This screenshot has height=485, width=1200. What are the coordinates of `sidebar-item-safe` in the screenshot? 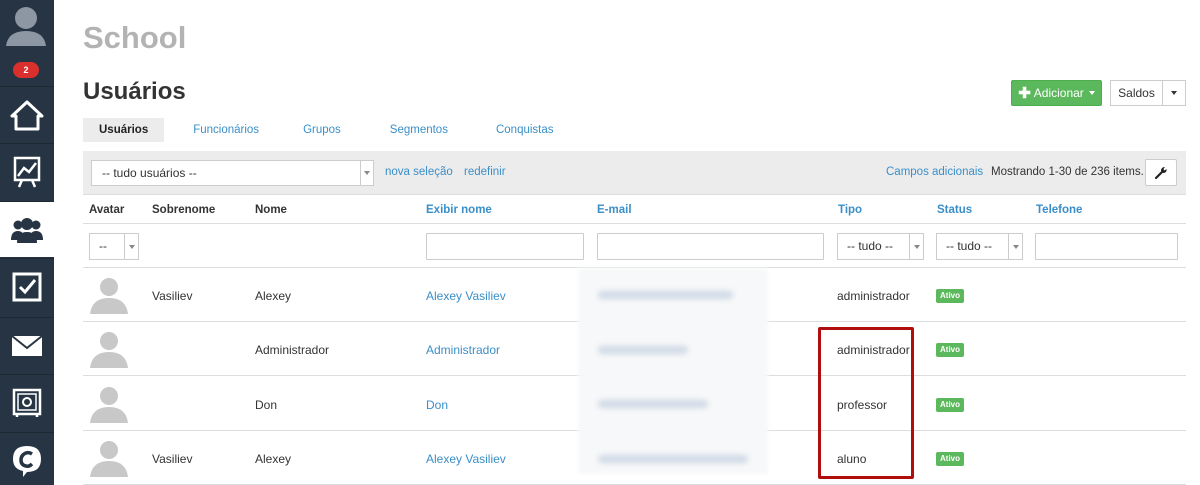 It's located at (27, 402).